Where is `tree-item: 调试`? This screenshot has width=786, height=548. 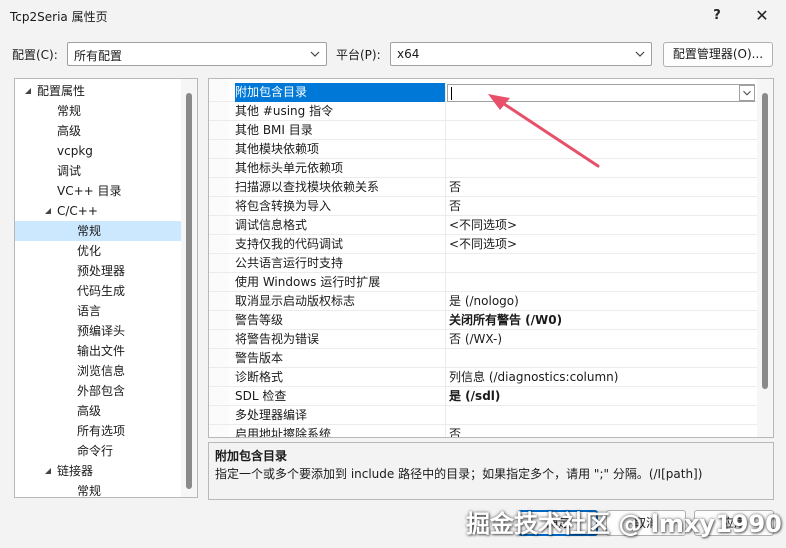 tree-item: 调试 is located at coordinates (98, 171).